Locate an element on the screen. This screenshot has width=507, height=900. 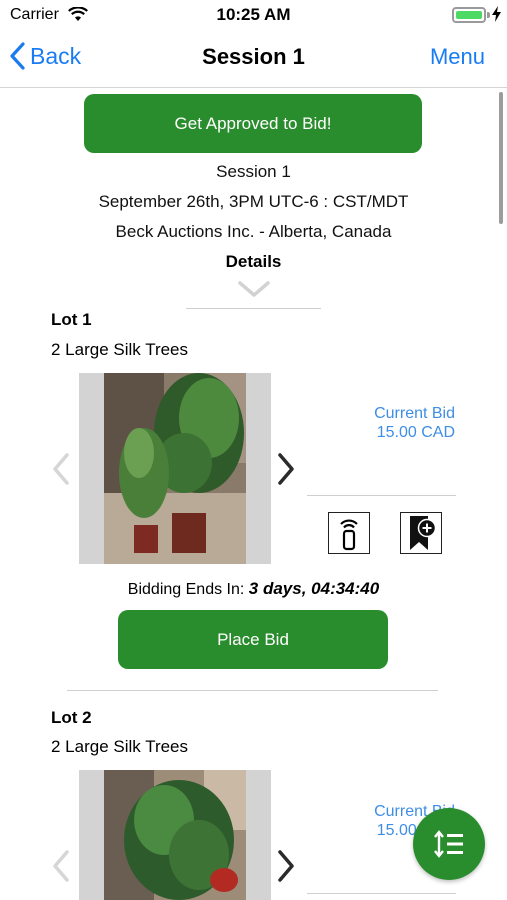
lot-title: Lot 1 is located at coordinates (71, 319).